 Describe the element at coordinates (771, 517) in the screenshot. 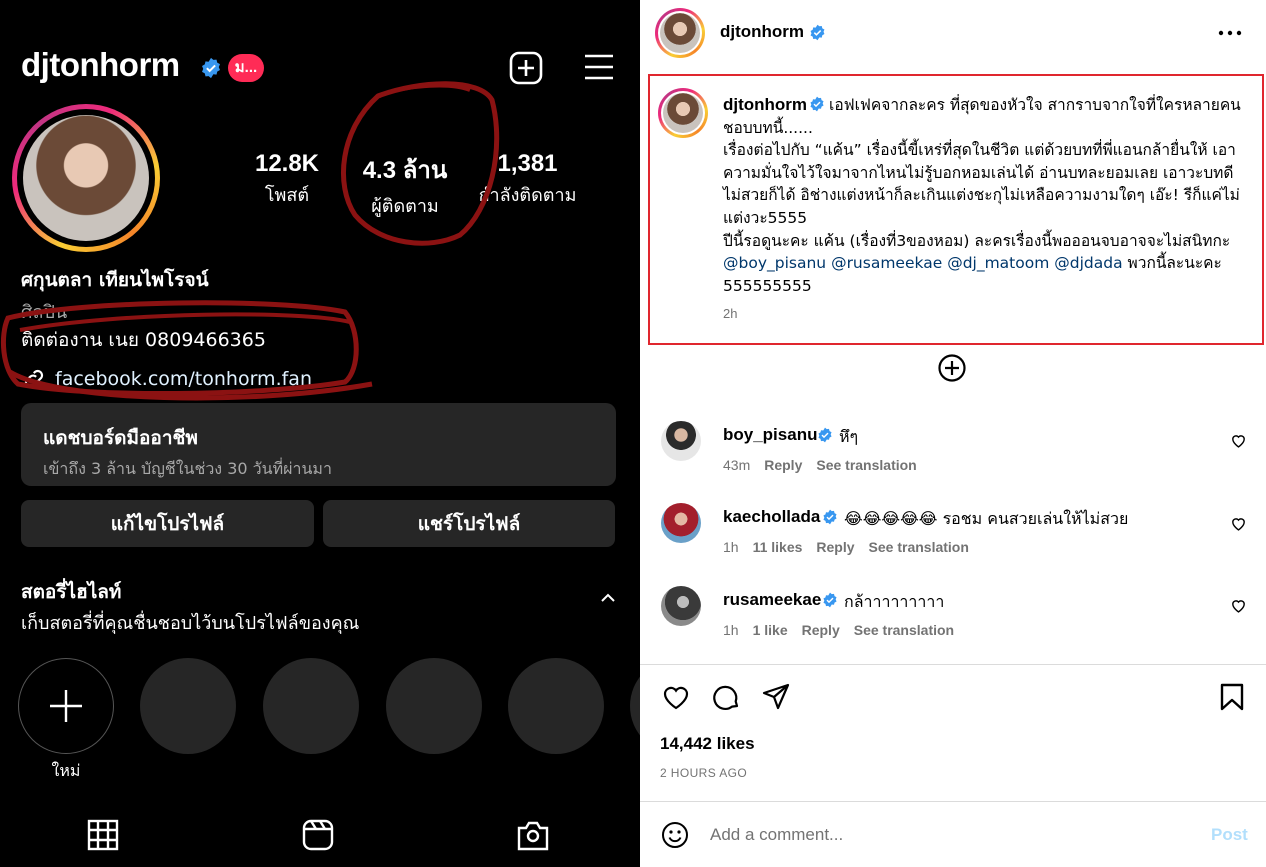

I see `comment-username: kaechollada` at that location.